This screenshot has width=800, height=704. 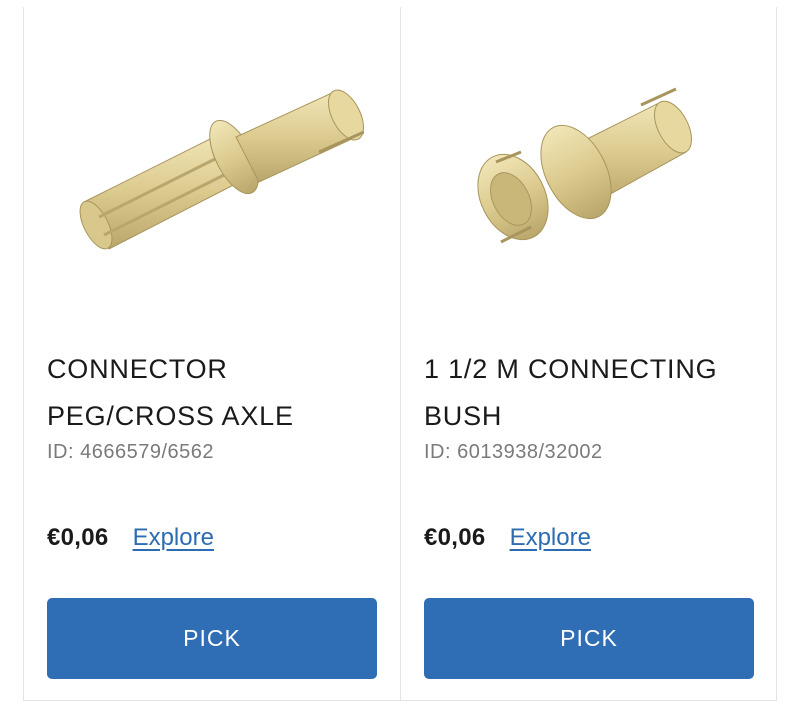 I want to click on product-id: ID: 4666579/6562, so click(x=131, y=452).